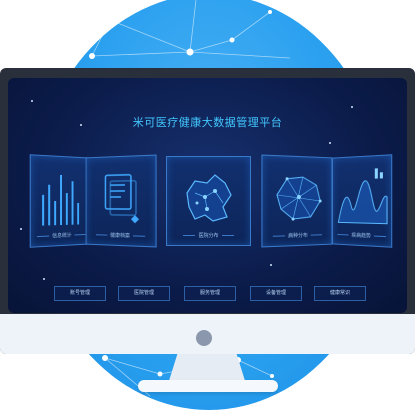 This screenshot has width=415, height=410. Describe the element at coordinates (208, 235) in the screenshot. I see `card-label: 医院分布` at that location.